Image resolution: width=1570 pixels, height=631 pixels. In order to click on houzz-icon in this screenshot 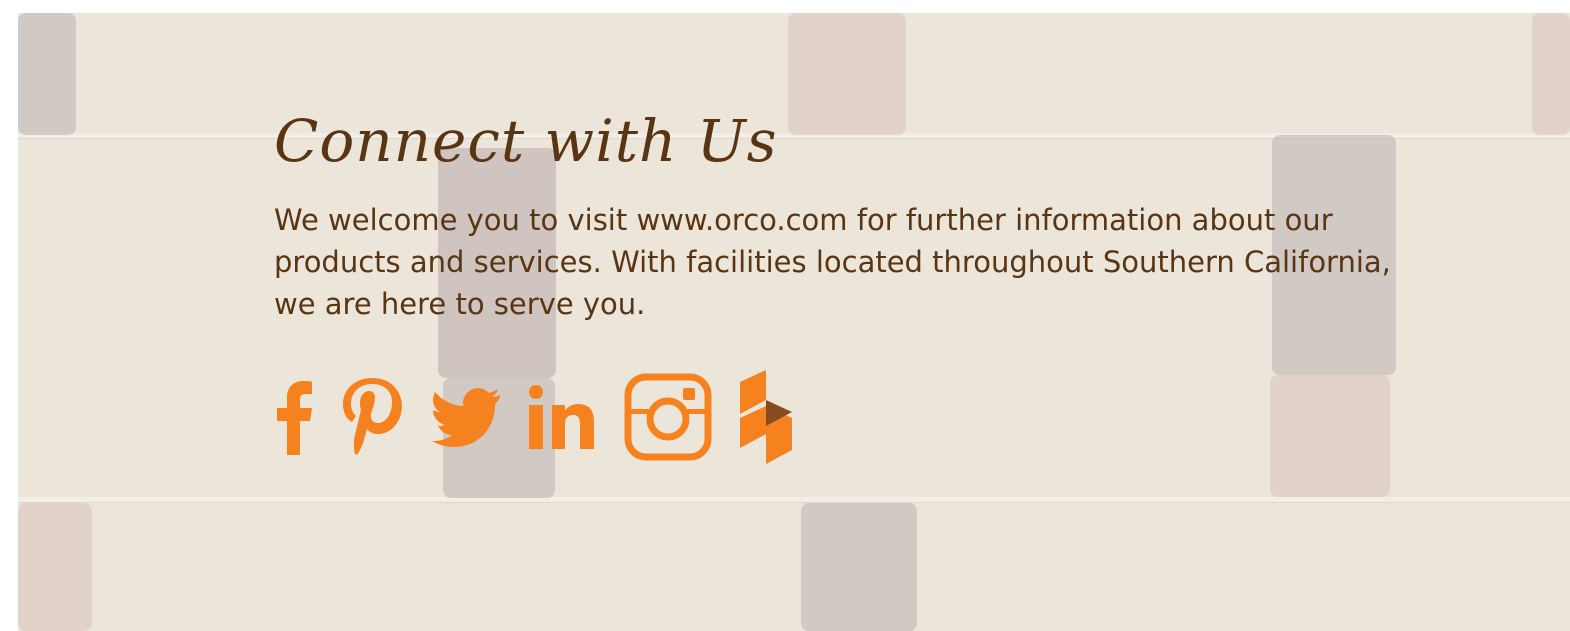, I will do `click(766, 417)`.